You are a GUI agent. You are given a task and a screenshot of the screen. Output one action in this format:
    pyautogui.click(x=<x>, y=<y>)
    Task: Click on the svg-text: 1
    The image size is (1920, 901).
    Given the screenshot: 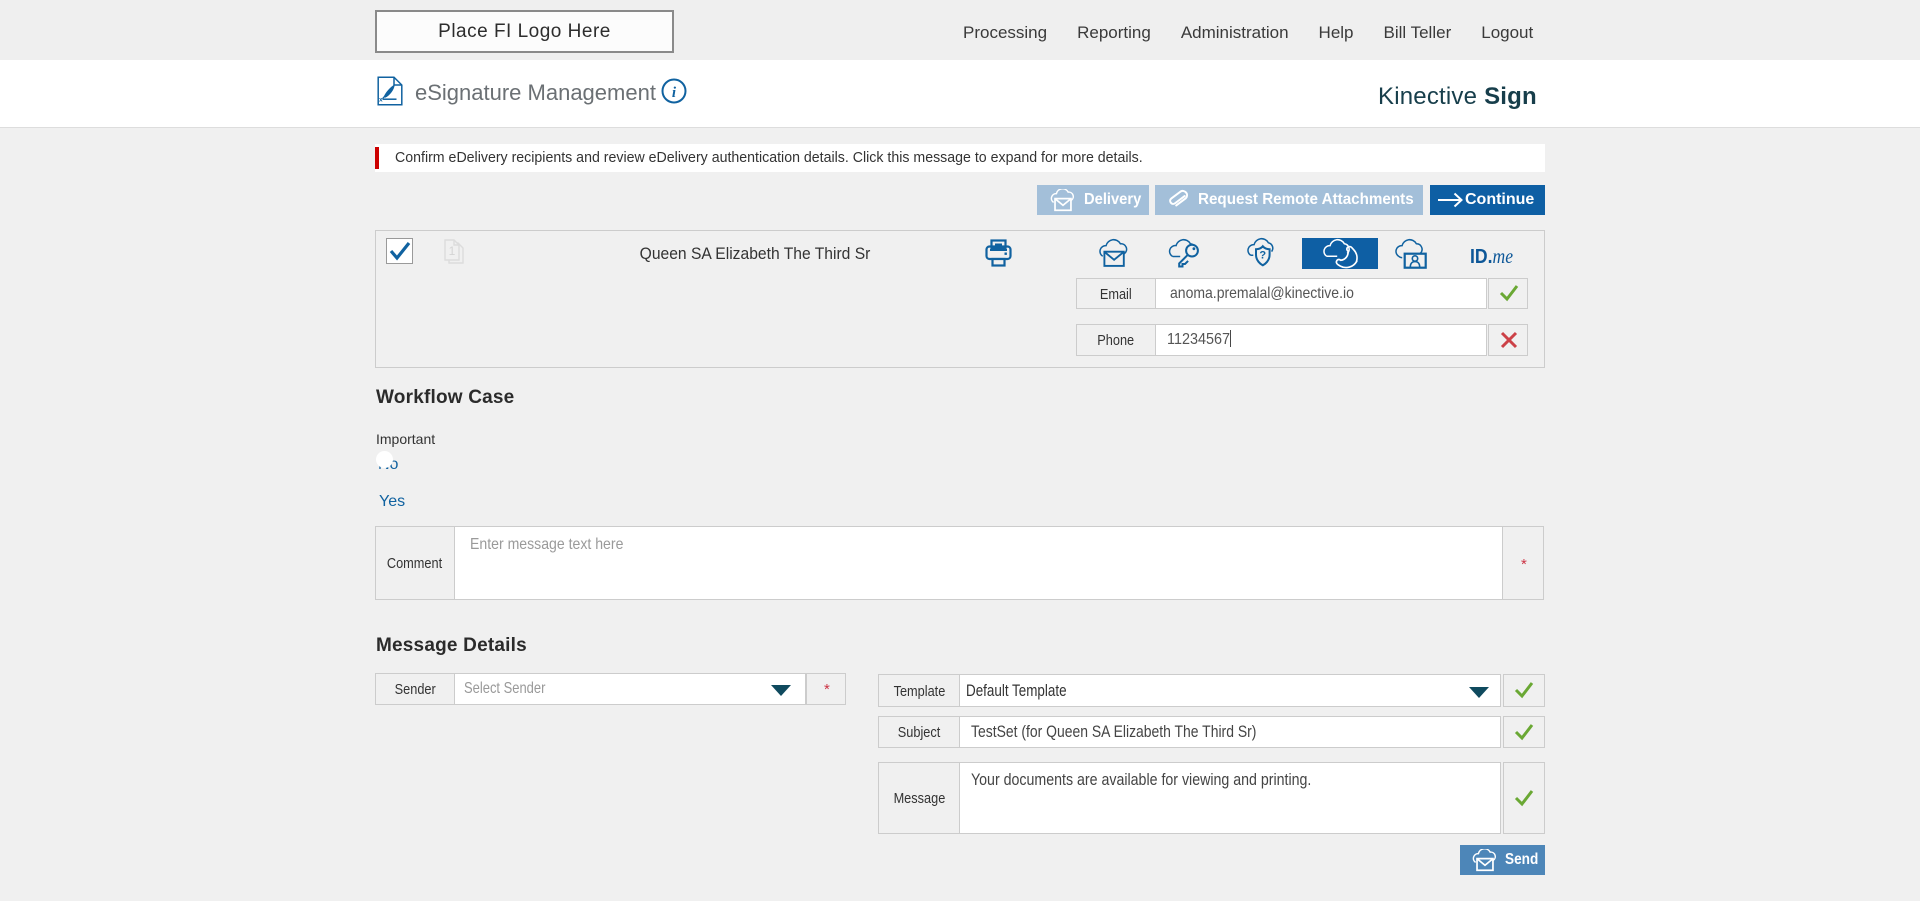 What is the action you would take?
    pyautogui.click(x=452, y=251)
    